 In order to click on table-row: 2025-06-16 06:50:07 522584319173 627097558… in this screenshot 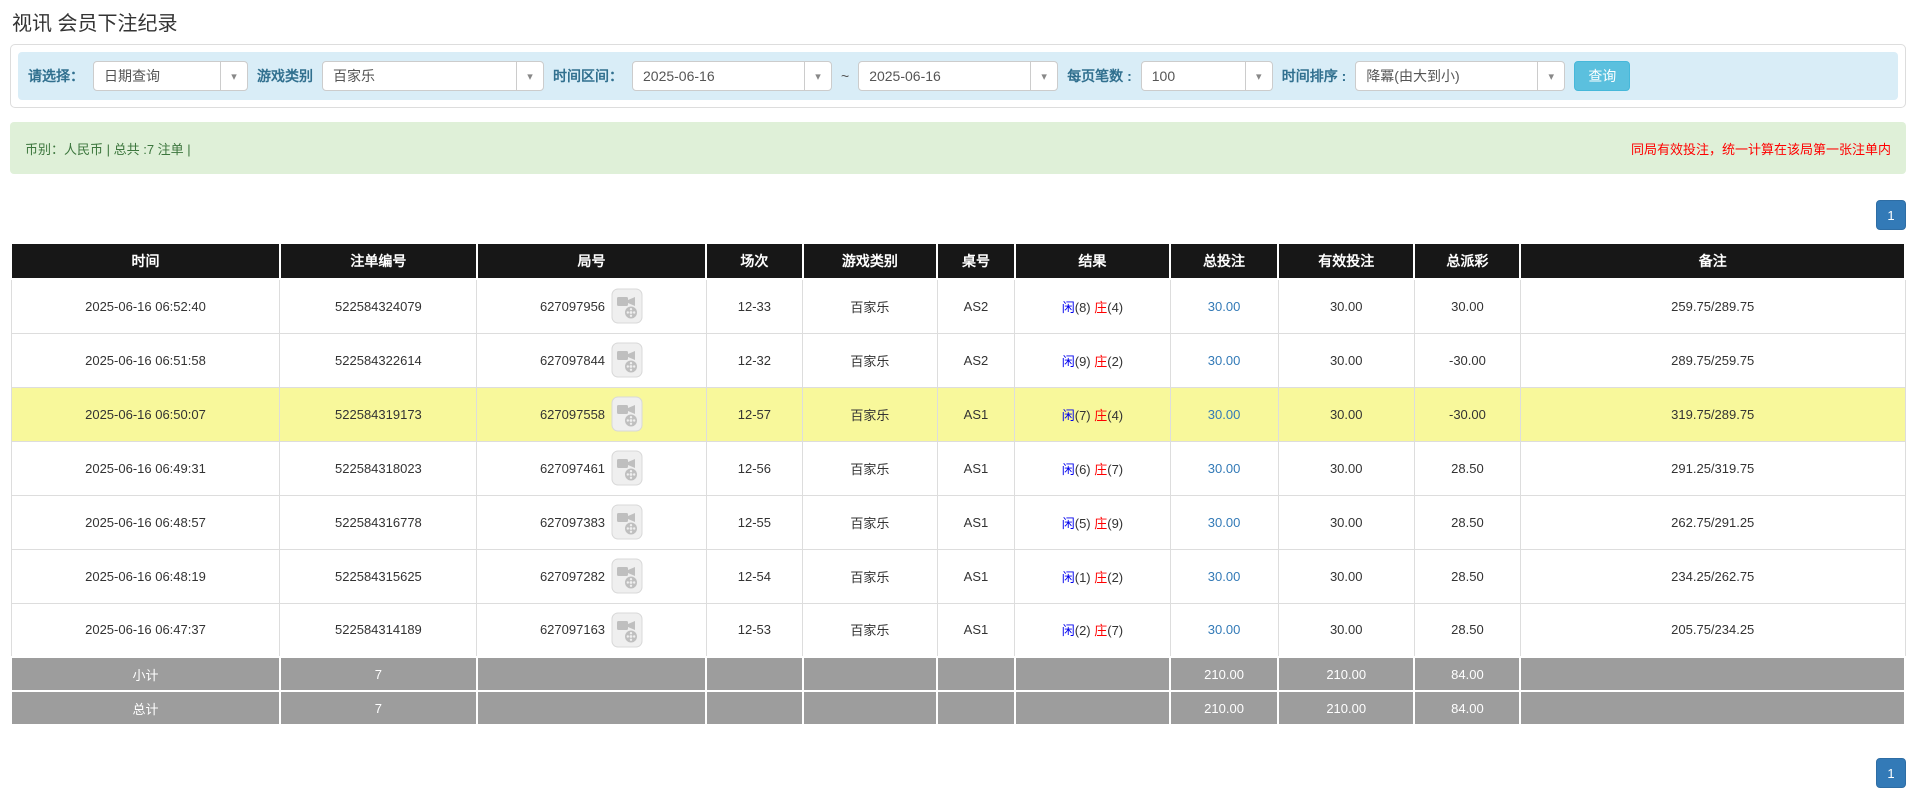, I will do `click(958, 414)`.